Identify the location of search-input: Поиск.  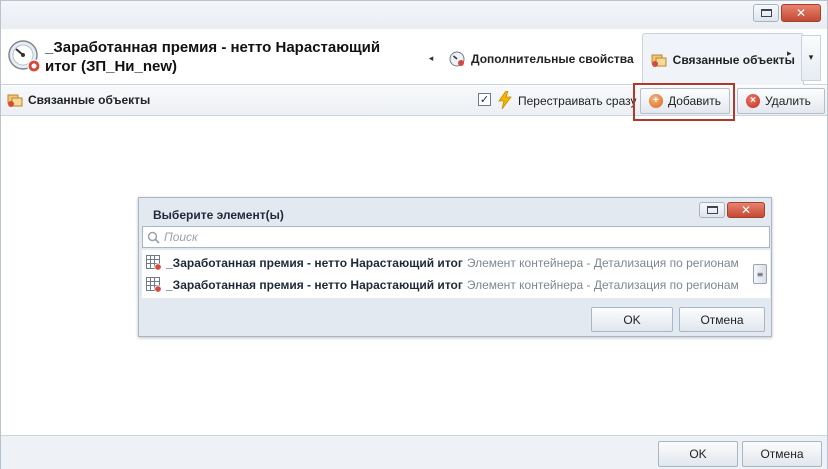
(456, 237).